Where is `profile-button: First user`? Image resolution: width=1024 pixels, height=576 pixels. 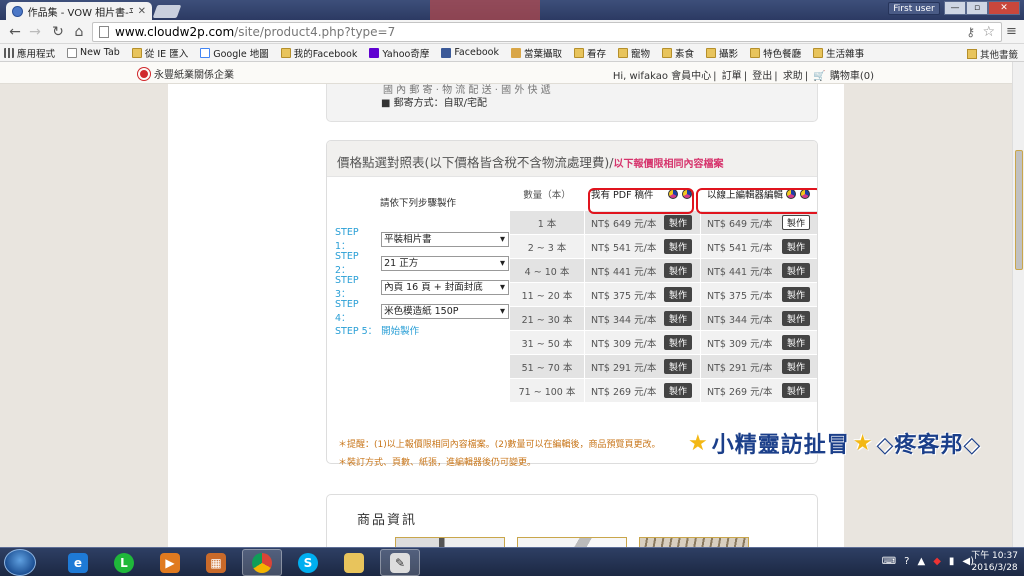 profile-button: First user is located at coordinates (914, 8).